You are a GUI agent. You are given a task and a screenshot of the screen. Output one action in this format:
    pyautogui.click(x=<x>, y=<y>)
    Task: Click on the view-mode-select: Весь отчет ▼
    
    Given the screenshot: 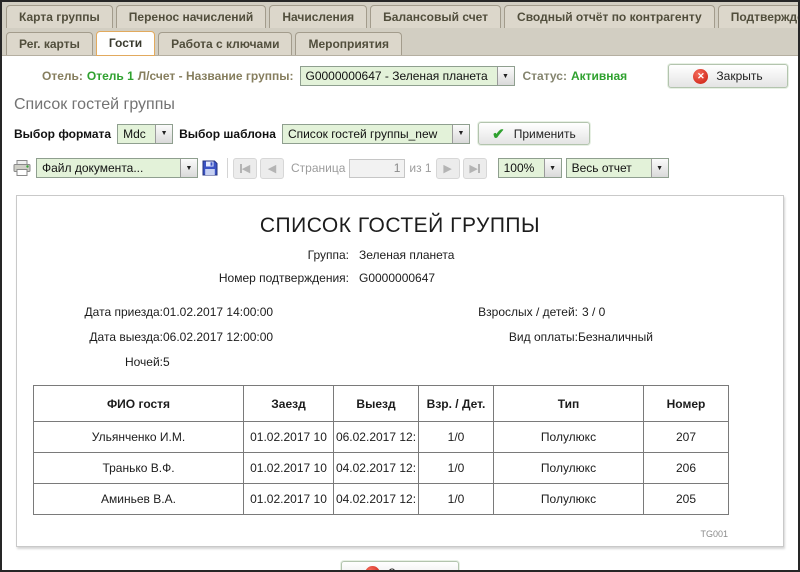 What is the action you would take?
    pyautogui.click(x=617, y=168)
    